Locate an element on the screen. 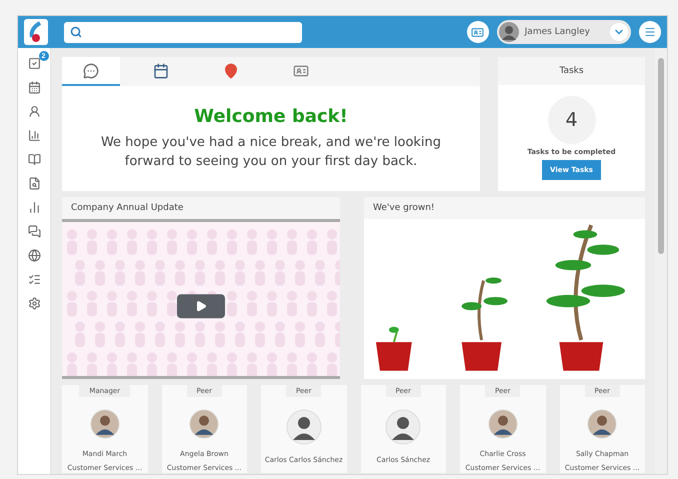 Image resolution: width=678 pixels, height=479 pixels. menu-button is located at coordinates (650, 32).